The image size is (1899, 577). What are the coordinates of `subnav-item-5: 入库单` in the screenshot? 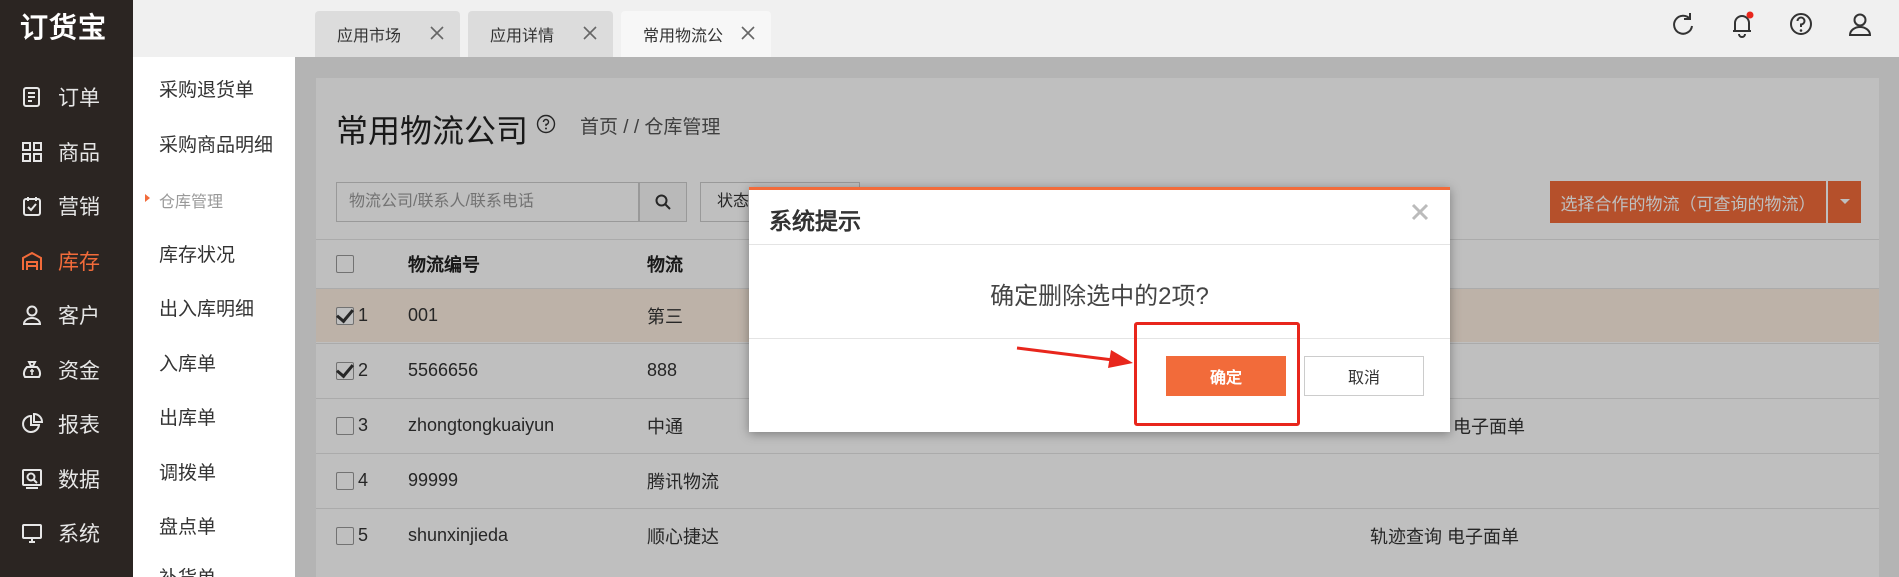 It's located at (187, 362).